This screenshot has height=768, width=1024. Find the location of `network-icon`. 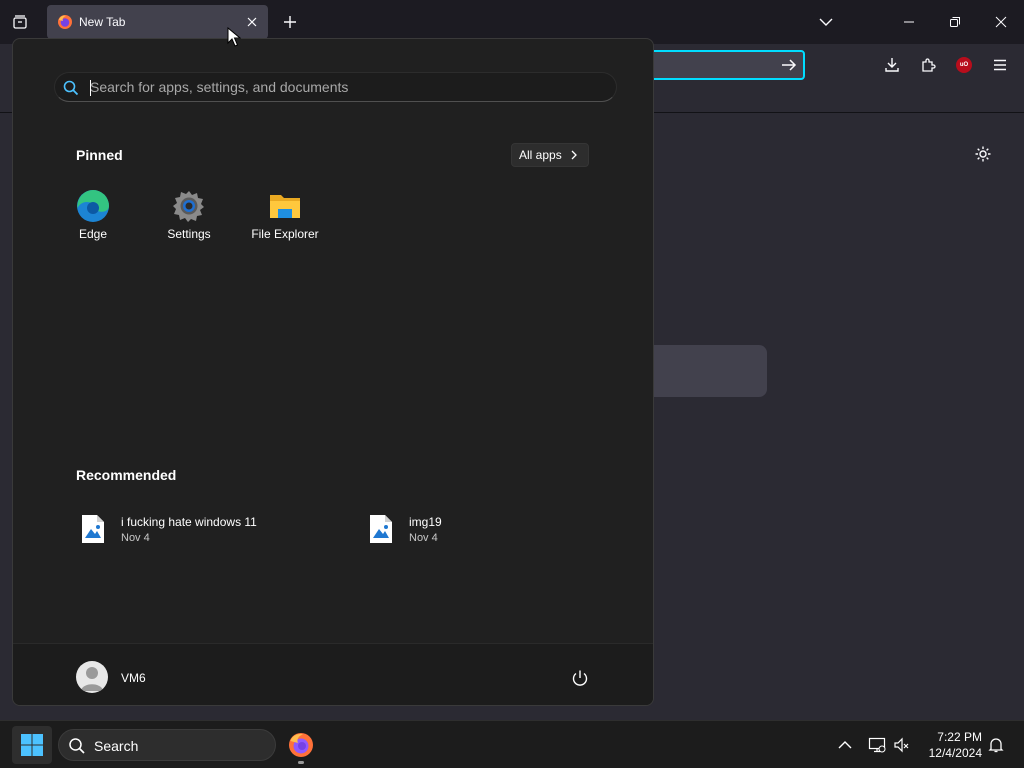

network-icon is located at coordinates (877, 745).